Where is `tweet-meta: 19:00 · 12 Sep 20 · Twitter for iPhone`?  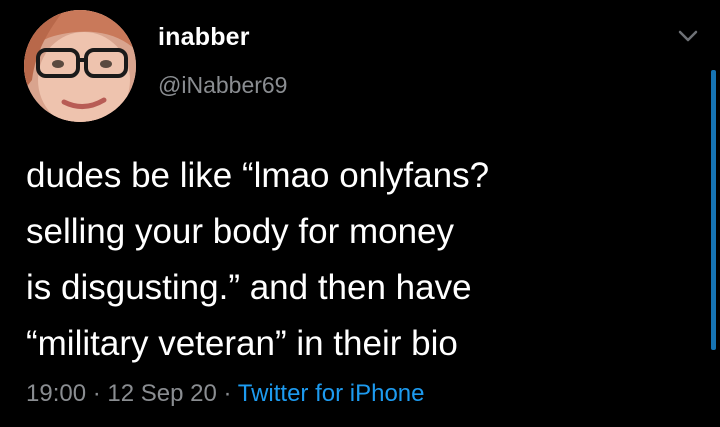
tweet-meta: 19:00 · 12 Sep 20 · Twitter for iPhone is located at coordinates (225, 394).